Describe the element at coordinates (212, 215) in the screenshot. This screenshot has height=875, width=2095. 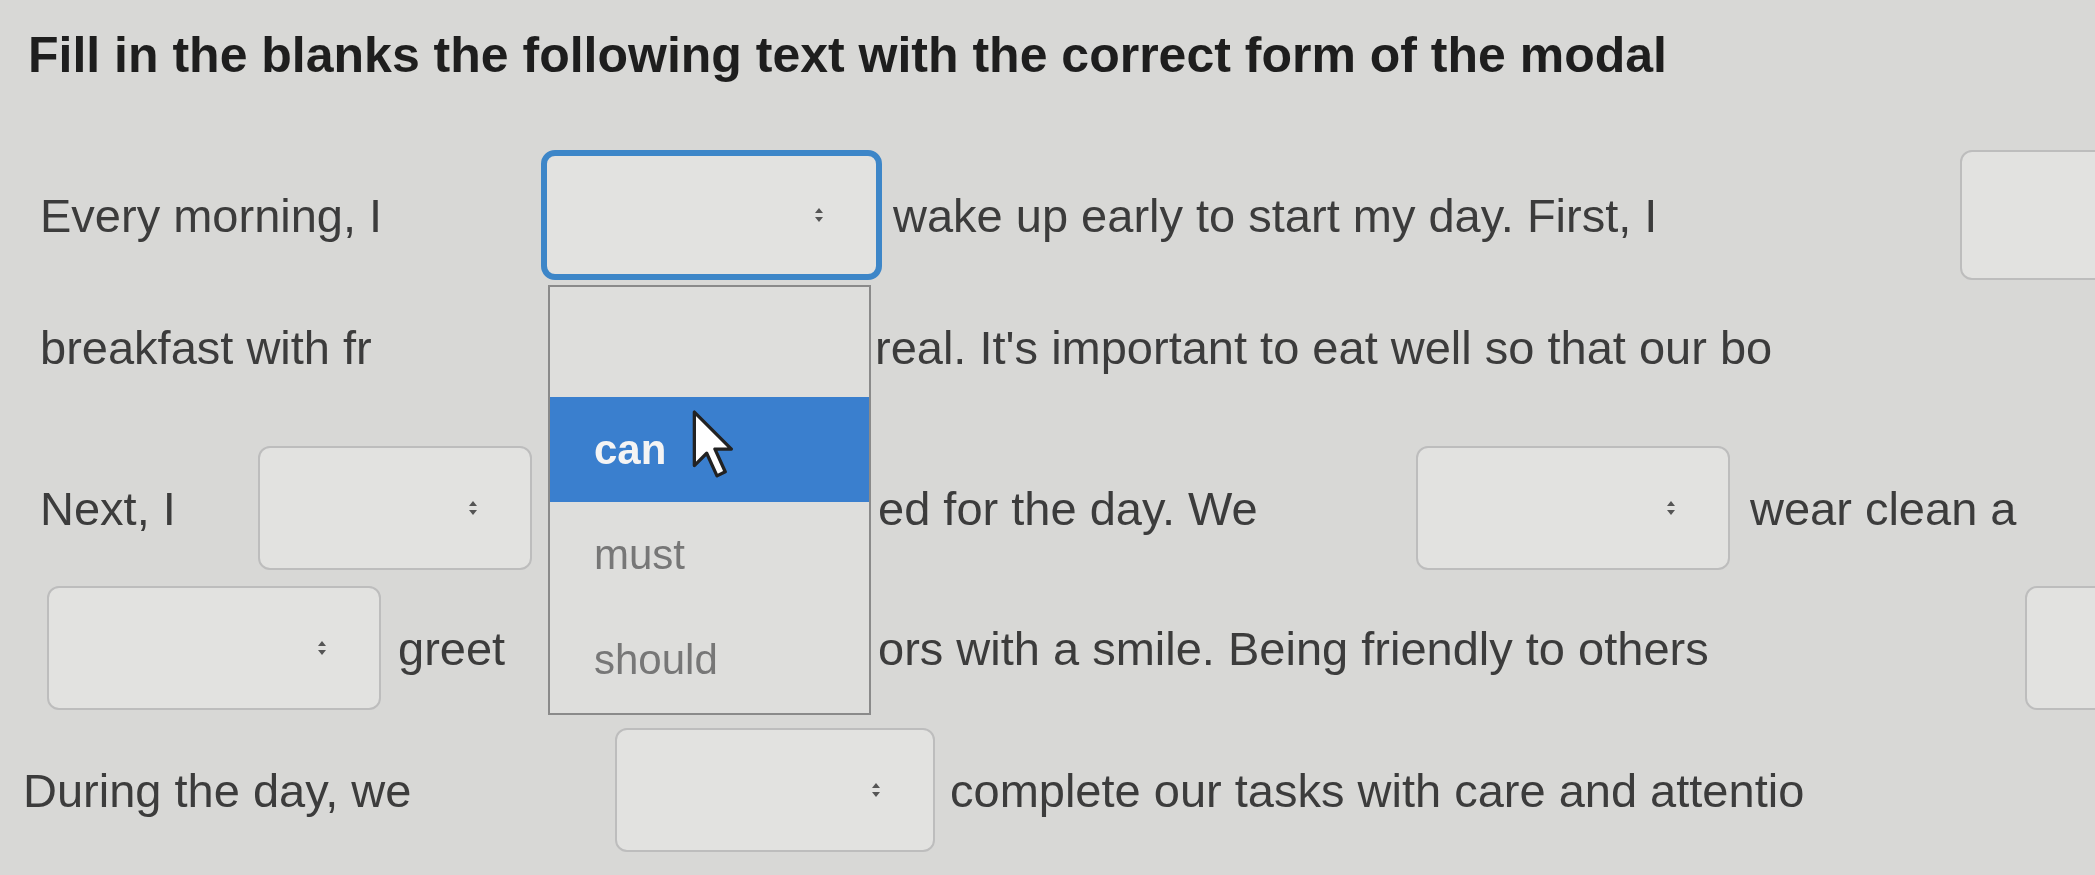
I see `sentence-text: Every morning, I` at that location.